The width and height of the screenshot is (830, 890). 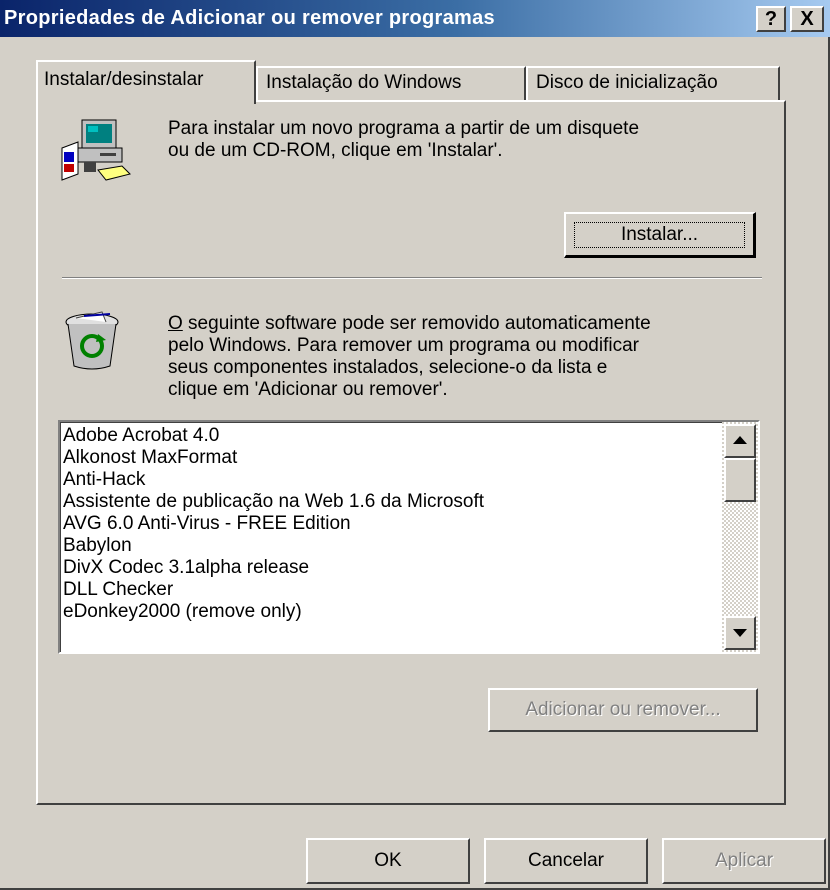 I want to click on list-item: AVG 6.0 Anti-Virus - FREE Edition, so click(x=388, y=524).